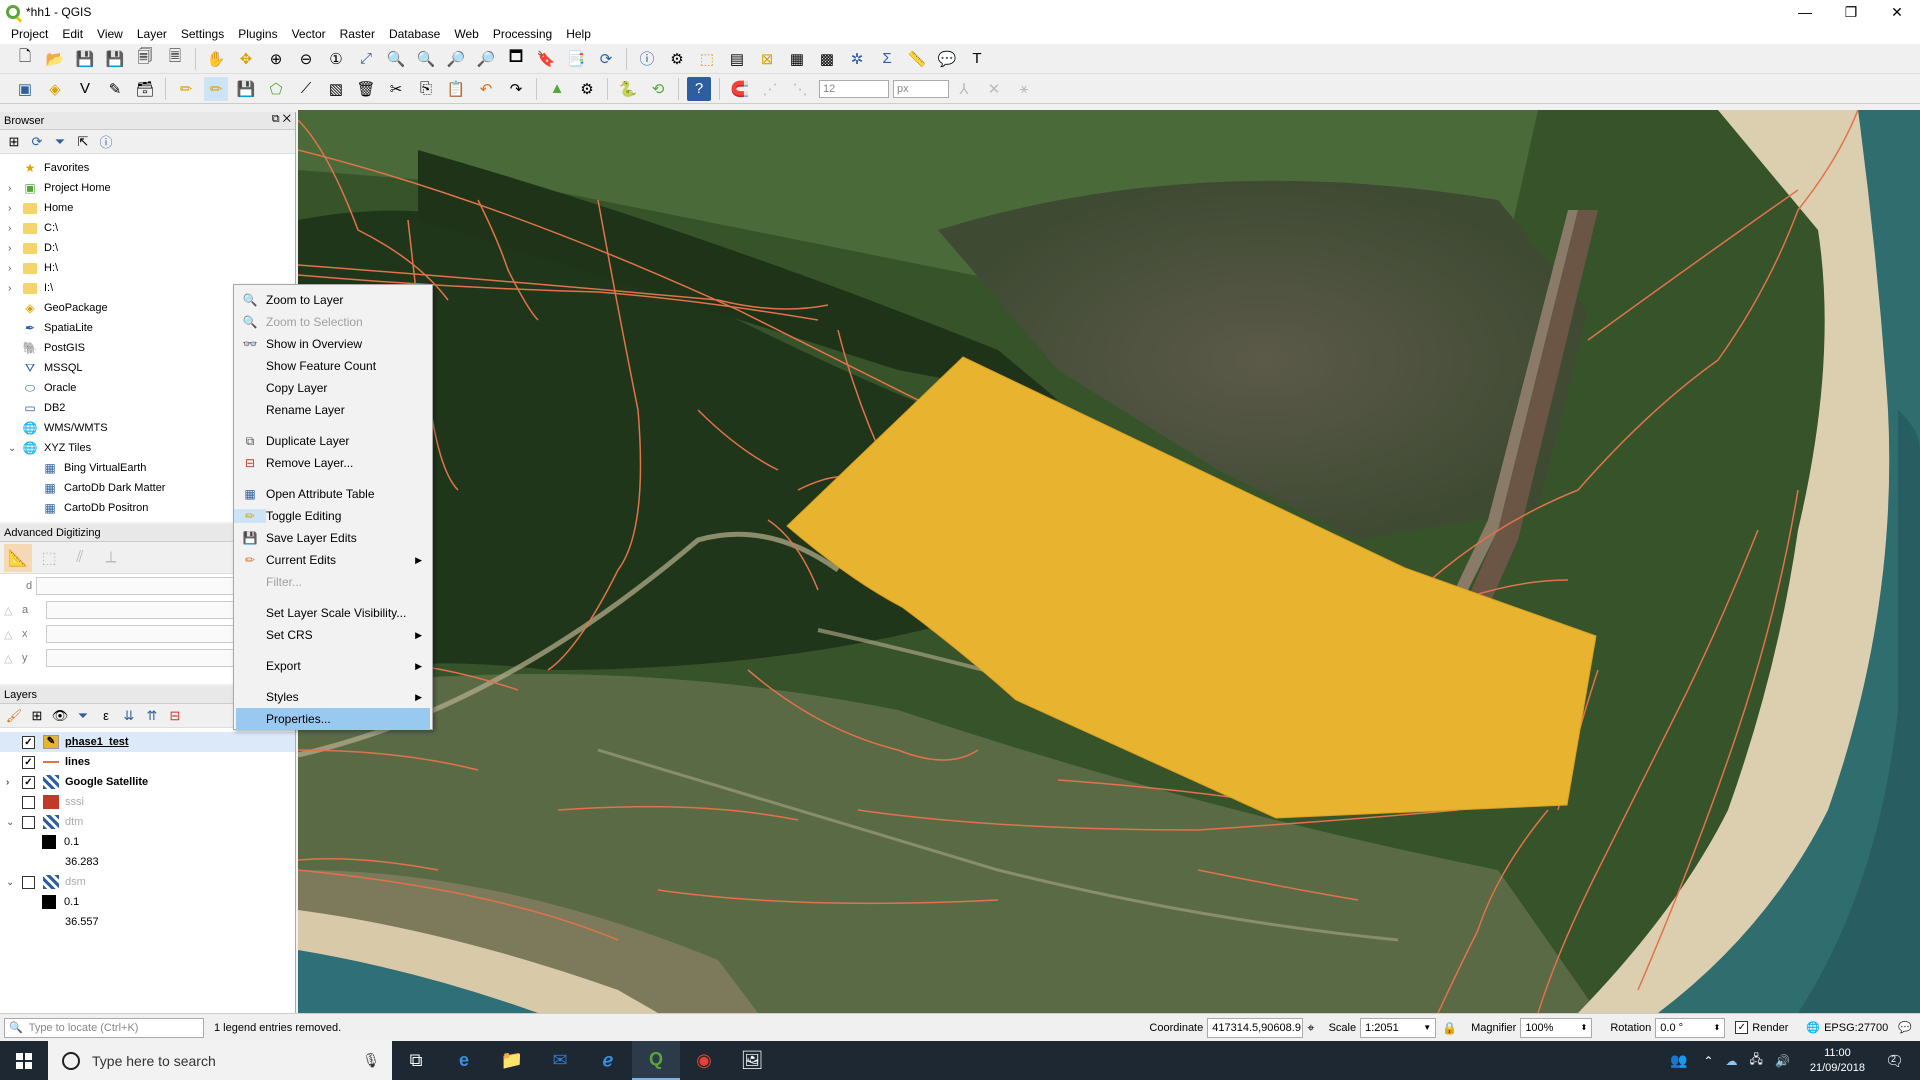 The width and height of the screenshot is (1920, 1080). I want to click on zoom-next-icon: 🔎, so click(486, 59).